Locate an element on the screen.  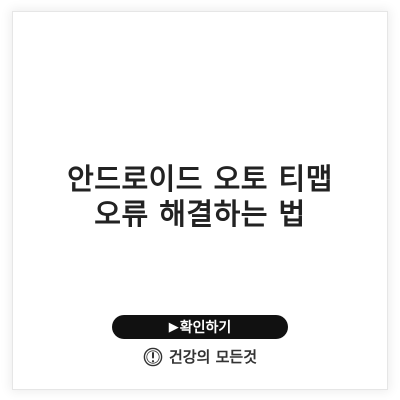
brand: 건강의 모든것 is located at coordinates (200, 356).